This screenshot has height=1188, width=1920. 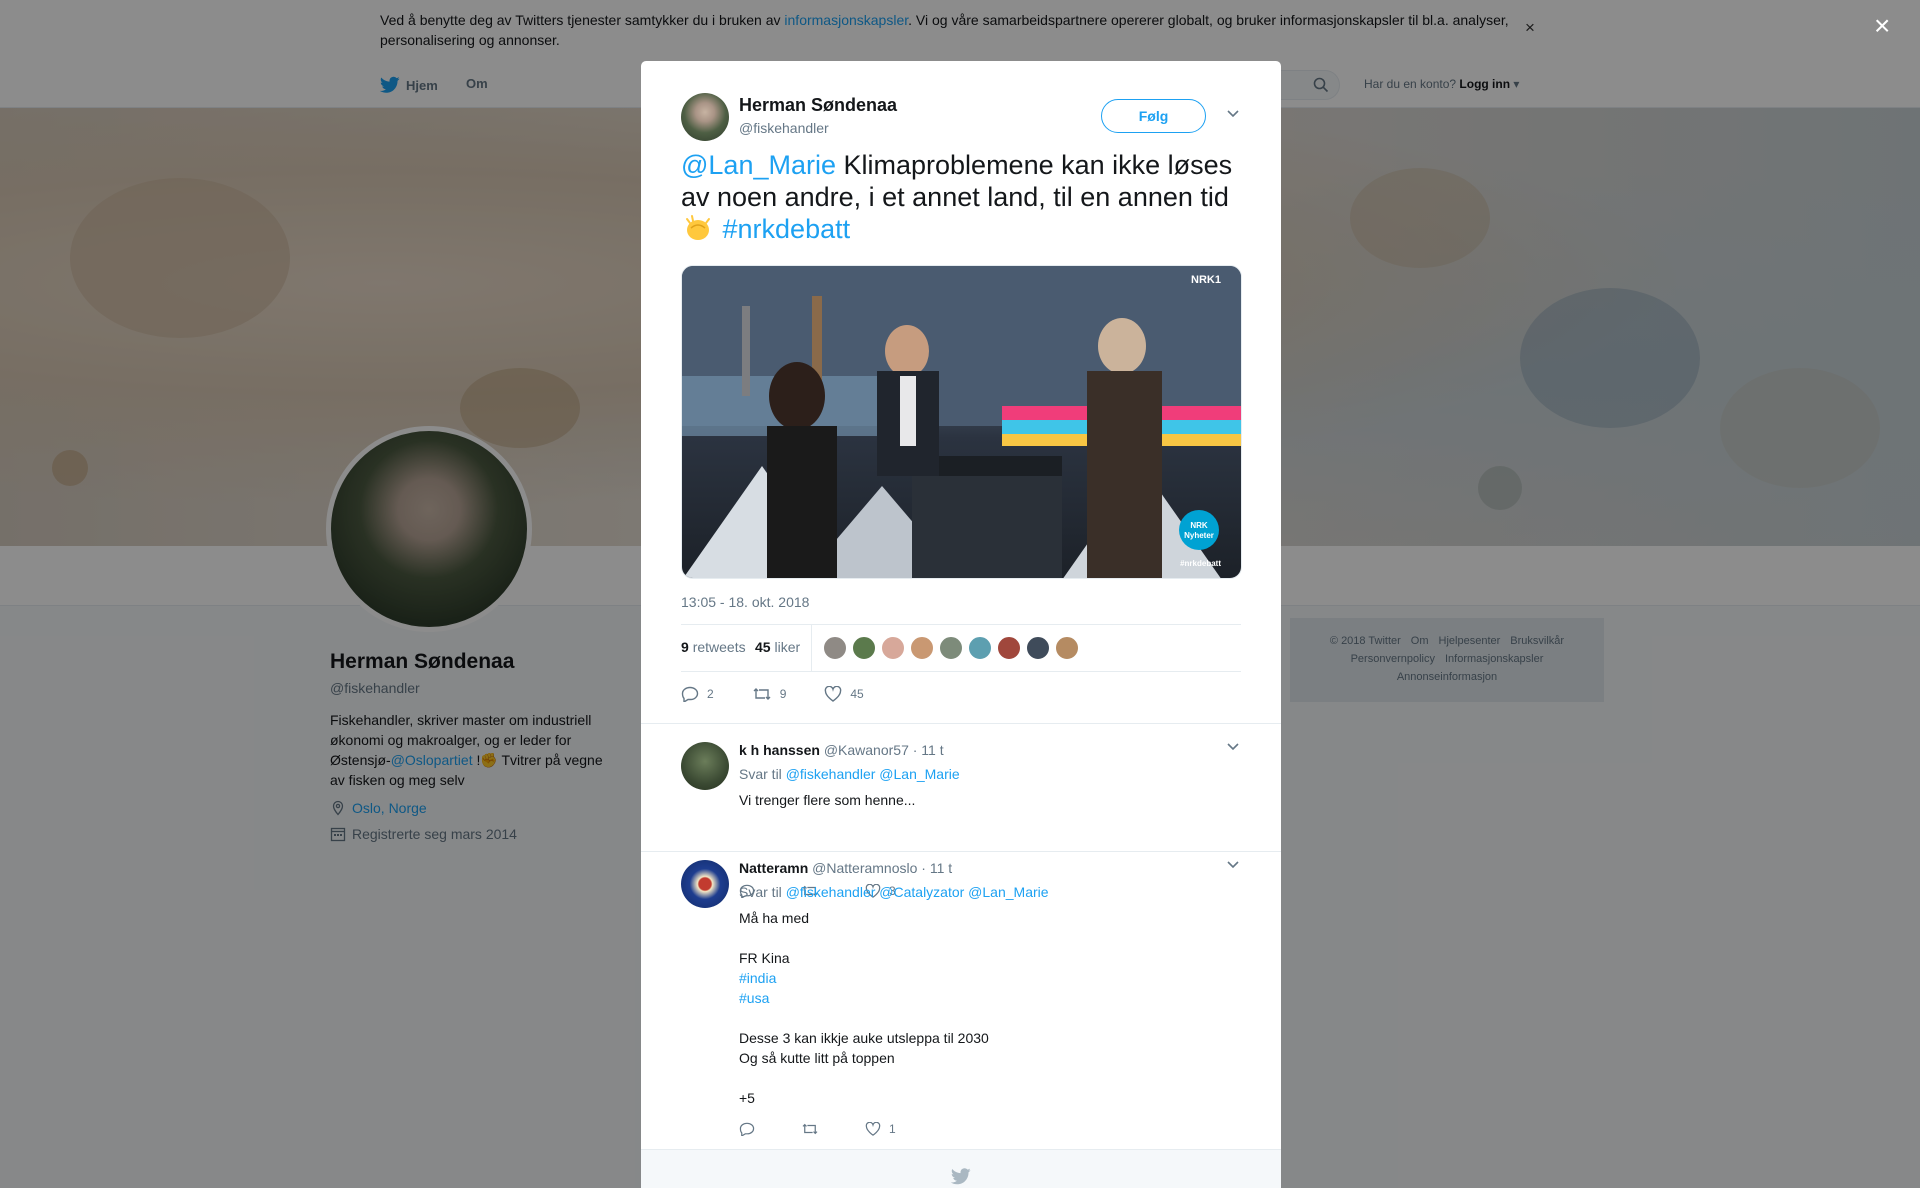 I want to click on tweet-hashtag-link: #nrkdebatt, so click(x=787, y=229).